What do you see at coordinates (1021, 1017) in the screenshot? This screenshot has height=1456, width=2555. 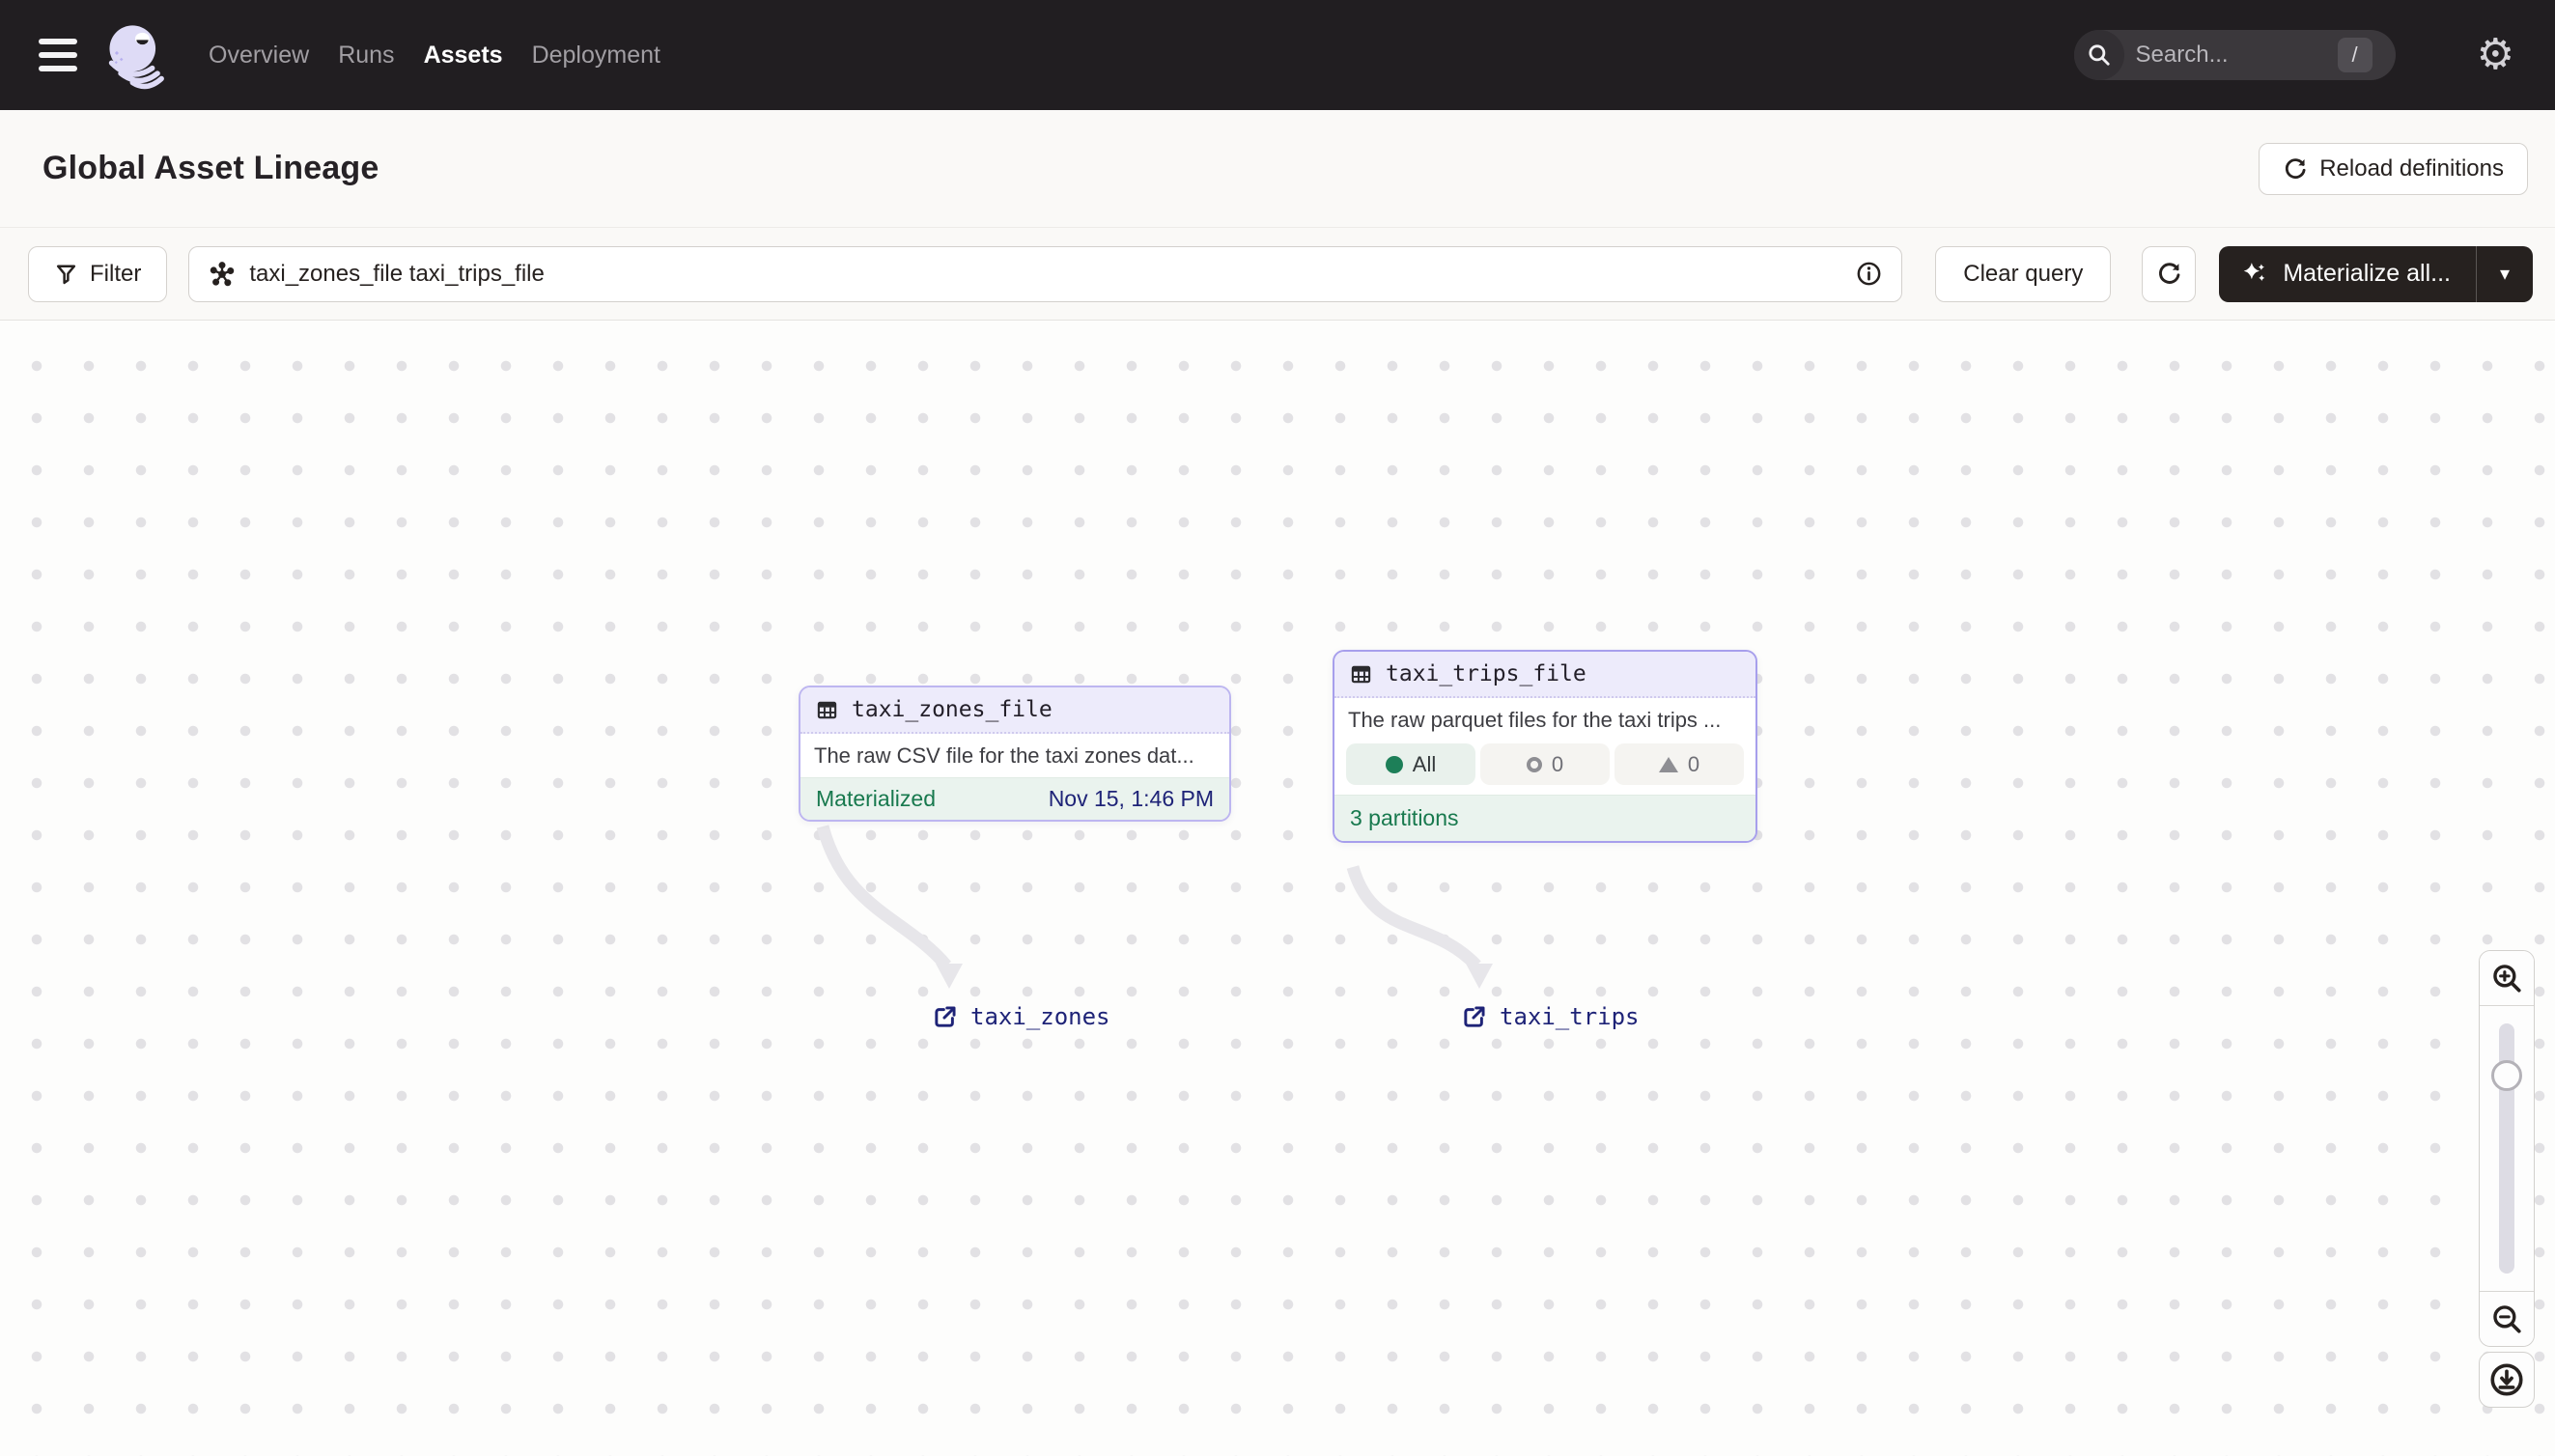 I see `downstream-asset-taxi-zones: taxi_zones` at bounding box center [1021, 1017].